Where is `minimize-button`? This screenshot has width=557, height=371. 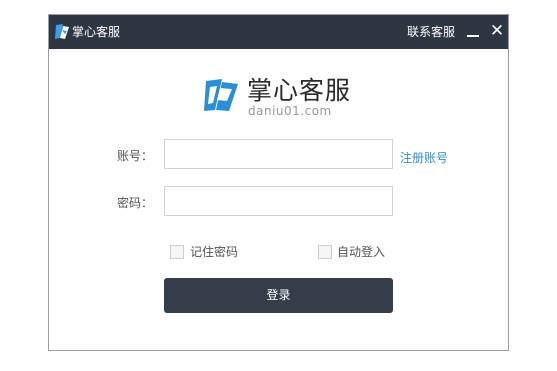 minimize-button is located at coordinates (473, 33).